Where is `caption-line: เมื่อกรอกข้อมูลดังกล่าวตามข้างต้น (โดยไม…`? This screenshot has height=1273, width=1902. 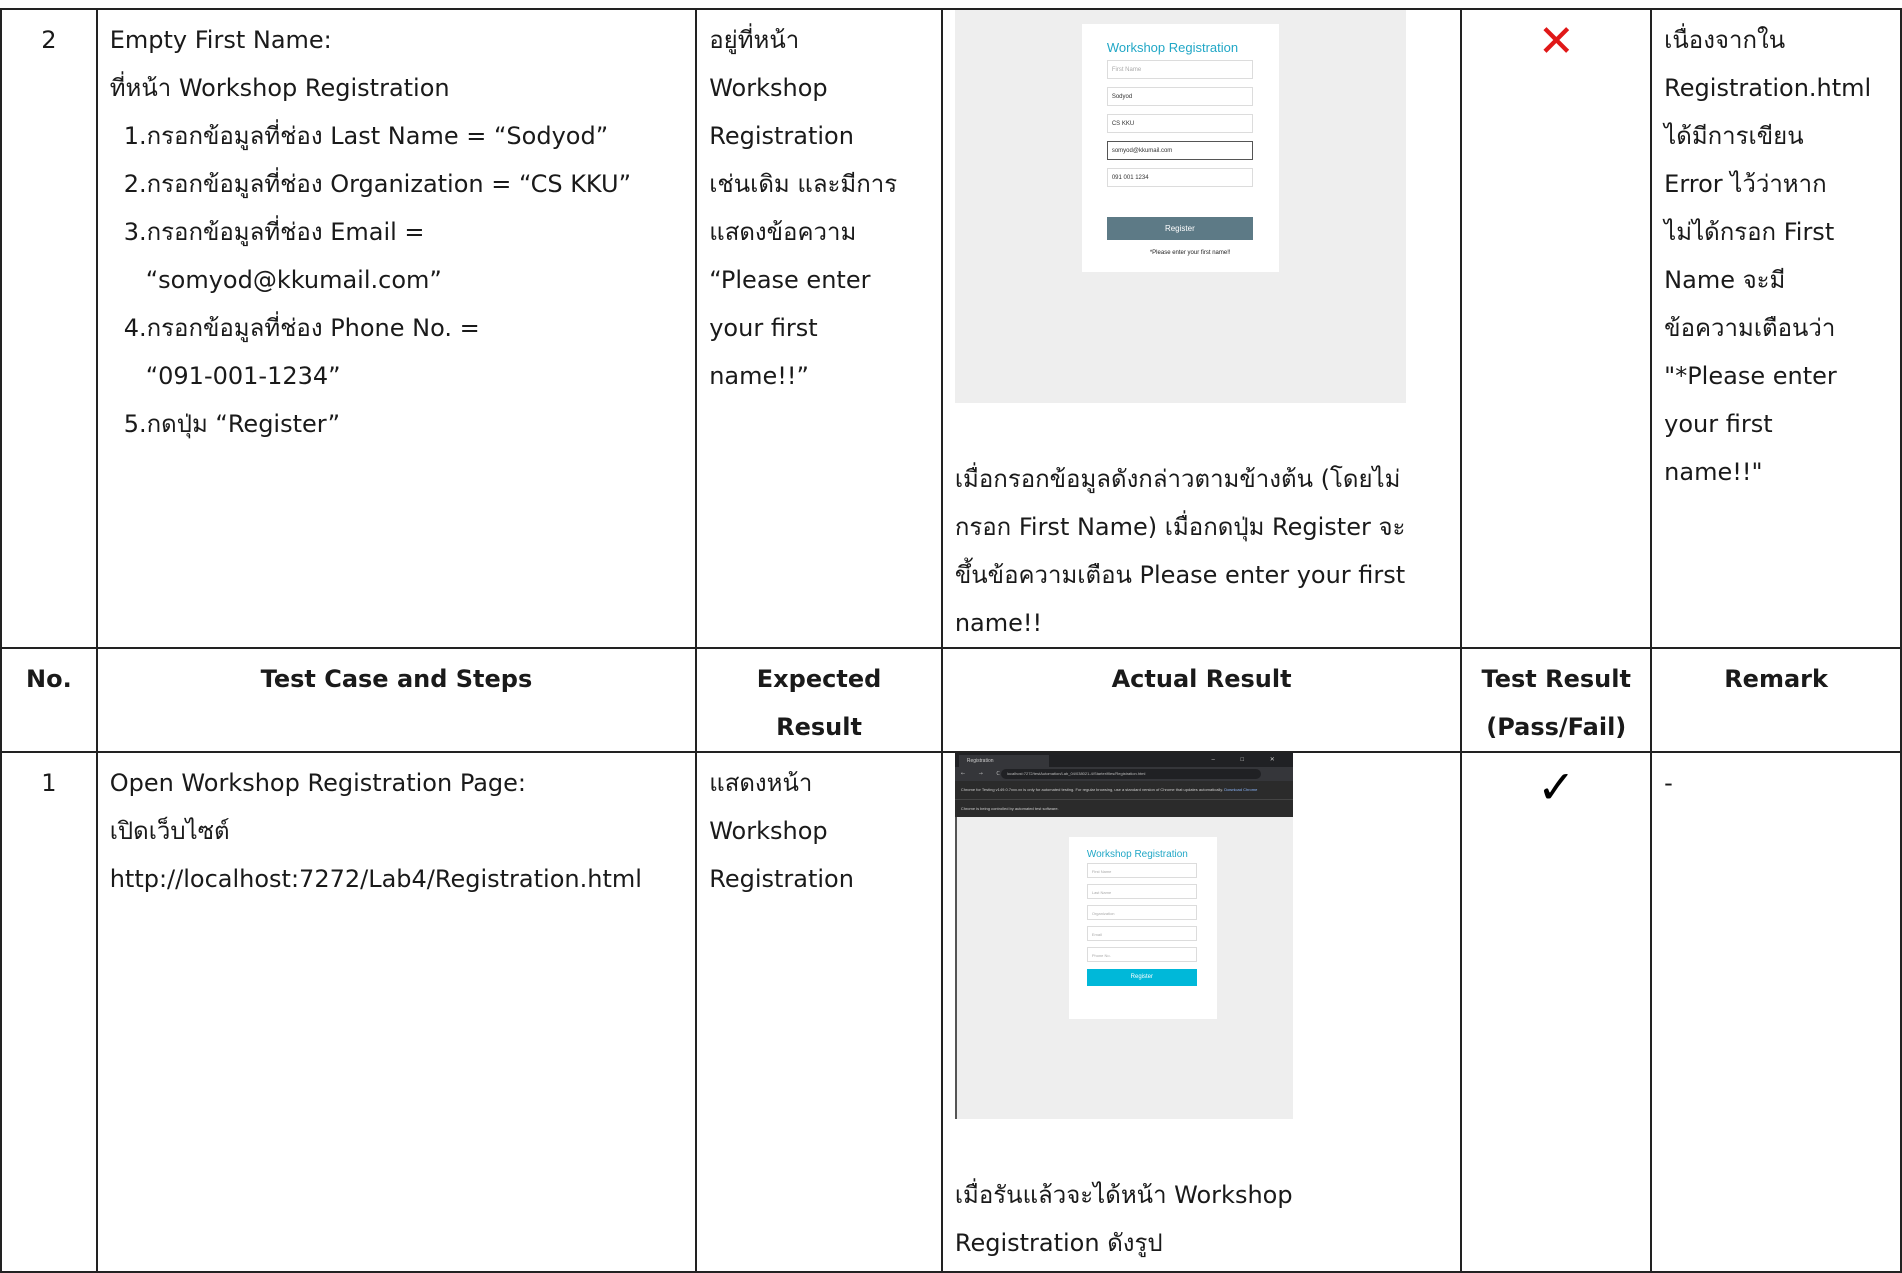 caption-line: เมื่อกรอกข้อมูลดังกล่าวตามข้างต้น (โดยไม… is located at coordinates (1177, 479).